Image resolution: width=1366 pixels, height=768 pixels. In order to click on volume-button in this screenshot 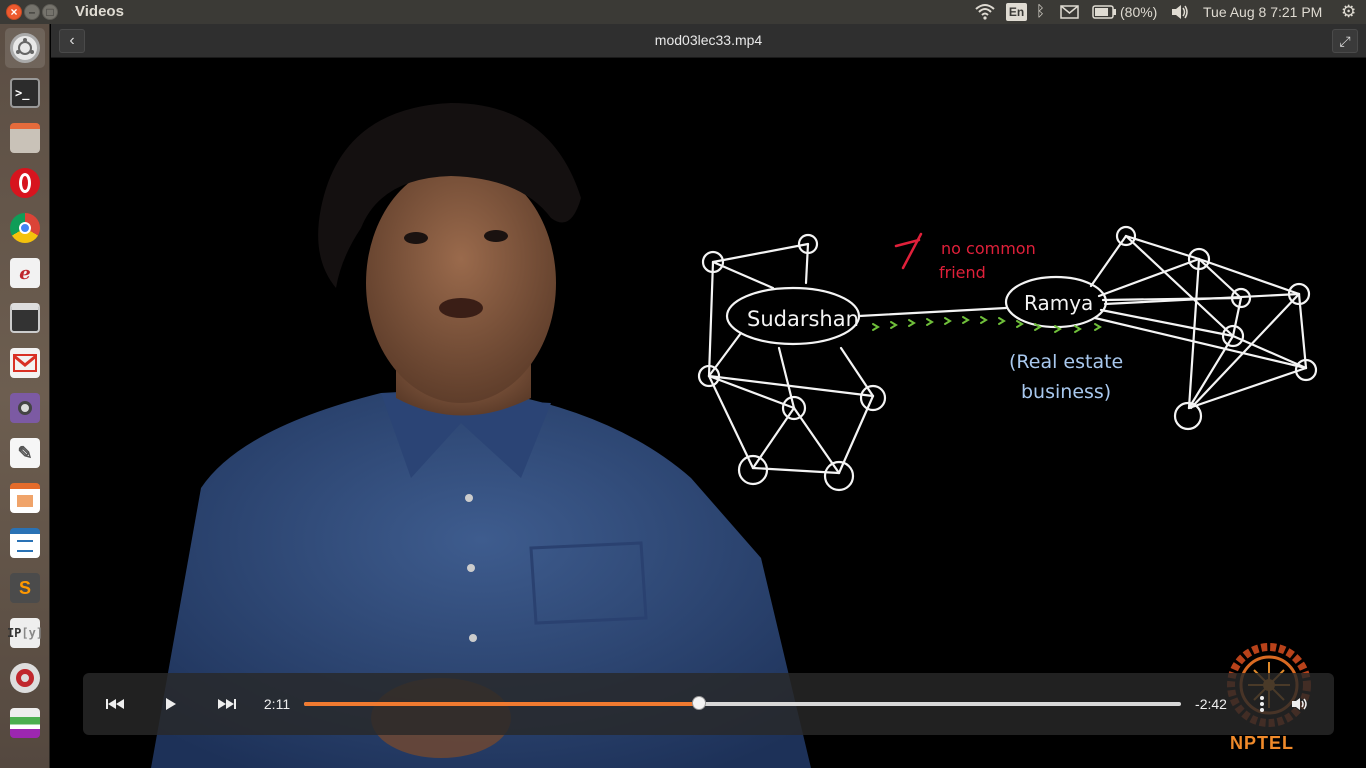, I will do `click(1300, 704)`.